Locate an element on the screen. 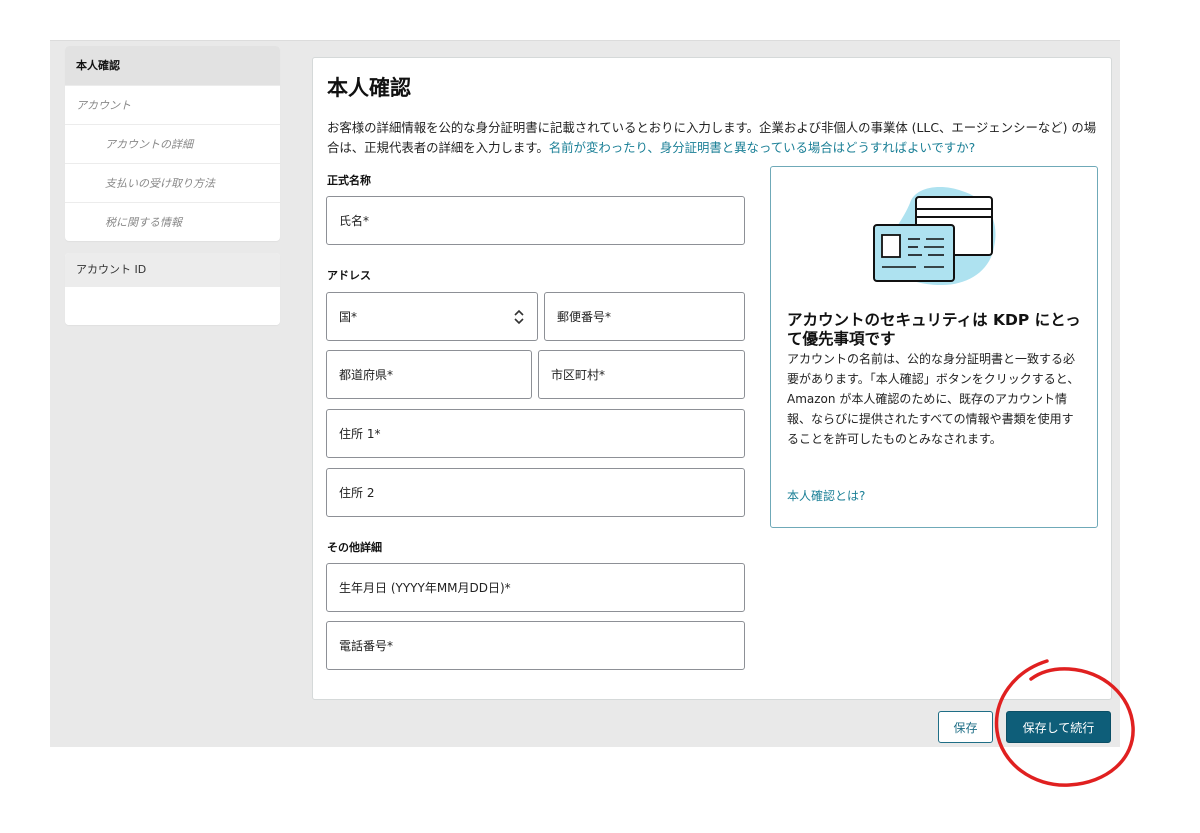 This screenshot has height=833, width=1200. sidebar-item-account: アカウント is located at coordinates (172, 104).